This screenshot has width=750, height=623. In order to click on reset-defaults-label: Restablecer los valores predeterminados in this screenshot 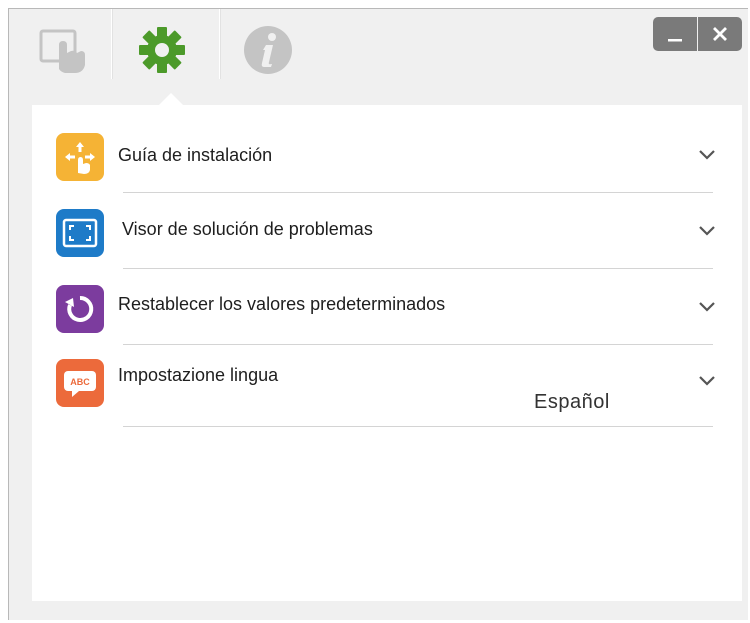, I will do `click(282, 304)`.